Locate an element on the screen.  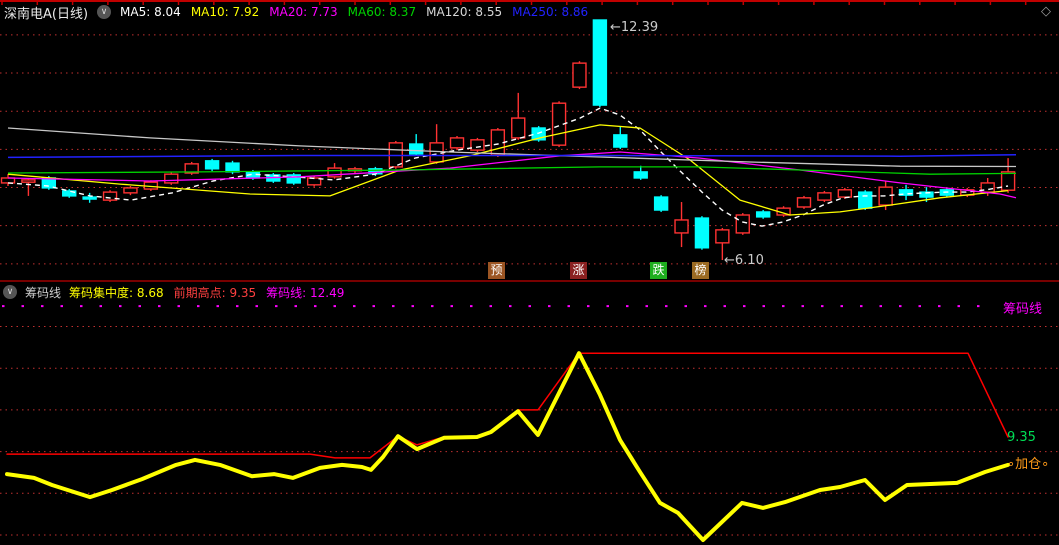
overlay-chip-榜: 榜 is located at coordinates (700, 270).